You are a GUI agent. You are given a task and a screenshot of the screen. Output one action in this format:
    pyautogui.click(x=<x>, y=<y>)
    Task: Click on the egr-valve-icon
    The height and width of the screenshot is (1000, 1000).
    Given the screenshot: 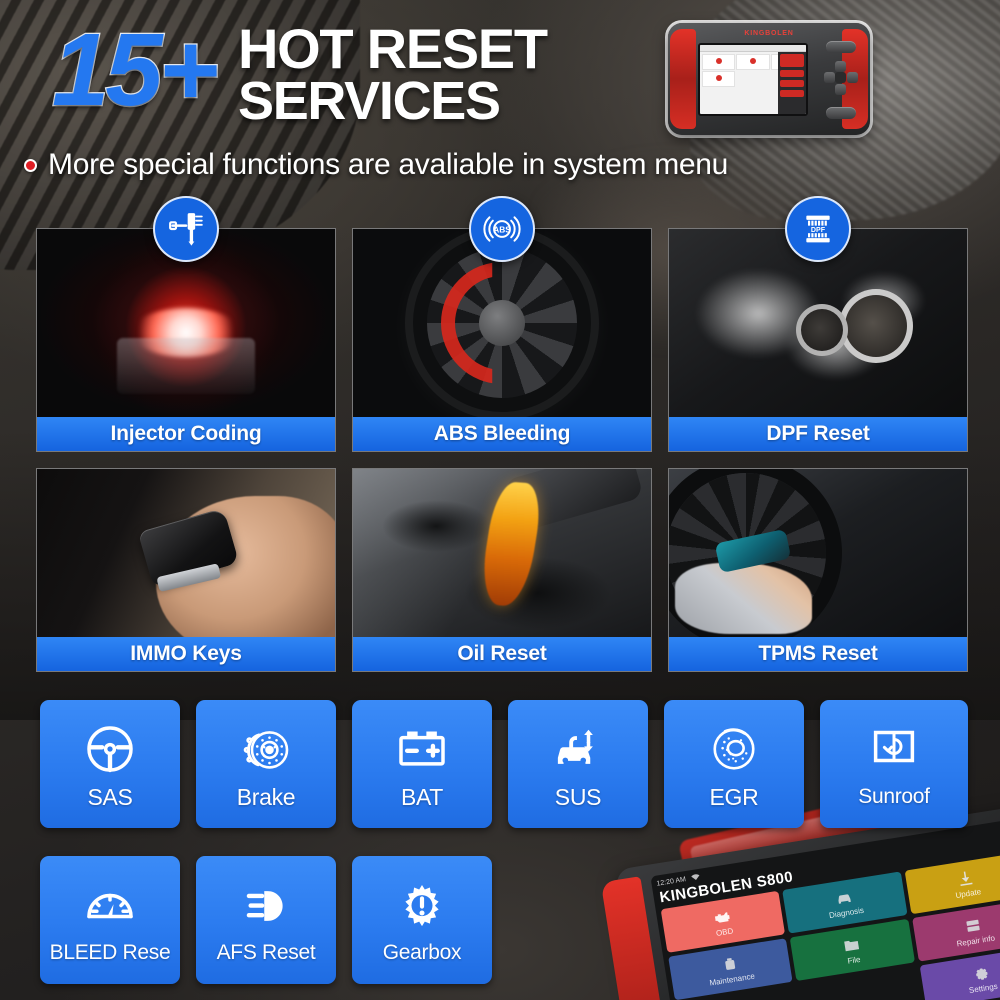 What is the action you would take?
    pyautogui.click(x=734, y=749)
    